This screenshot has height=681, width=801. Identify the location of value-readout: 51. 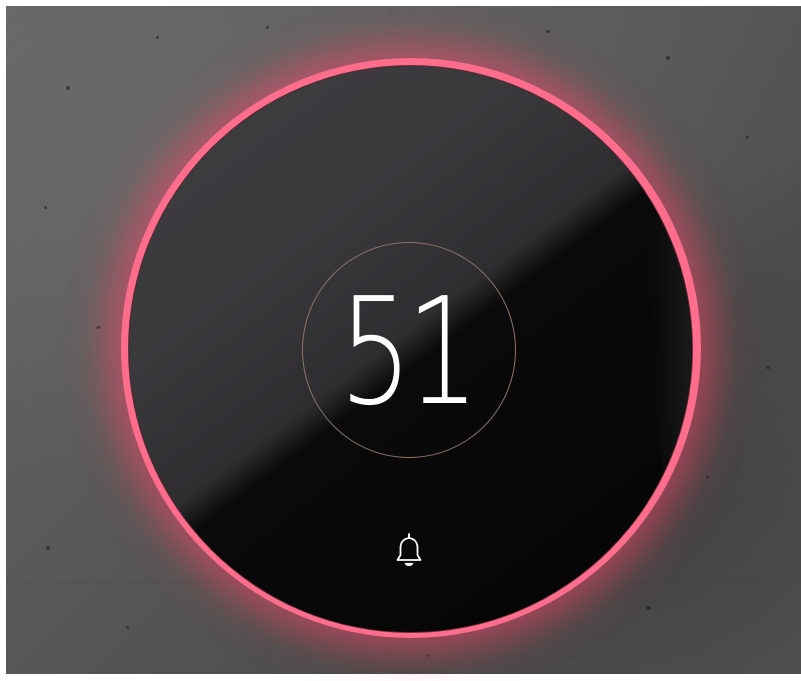
(409, 352).